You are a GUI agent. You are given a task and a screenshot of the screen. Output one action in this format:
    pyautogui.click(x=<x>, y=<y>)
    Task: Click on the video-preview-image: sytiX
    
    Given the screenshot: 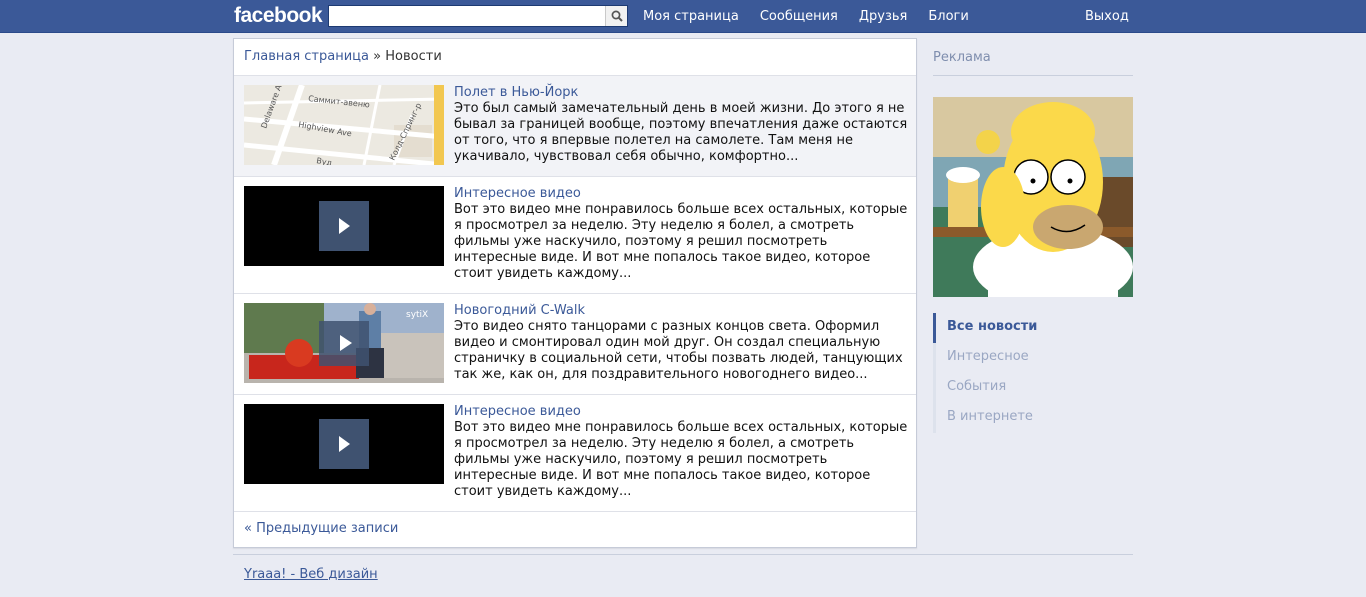 What is the action you would take?
    pyautogui.click(x=344, y=343)
    